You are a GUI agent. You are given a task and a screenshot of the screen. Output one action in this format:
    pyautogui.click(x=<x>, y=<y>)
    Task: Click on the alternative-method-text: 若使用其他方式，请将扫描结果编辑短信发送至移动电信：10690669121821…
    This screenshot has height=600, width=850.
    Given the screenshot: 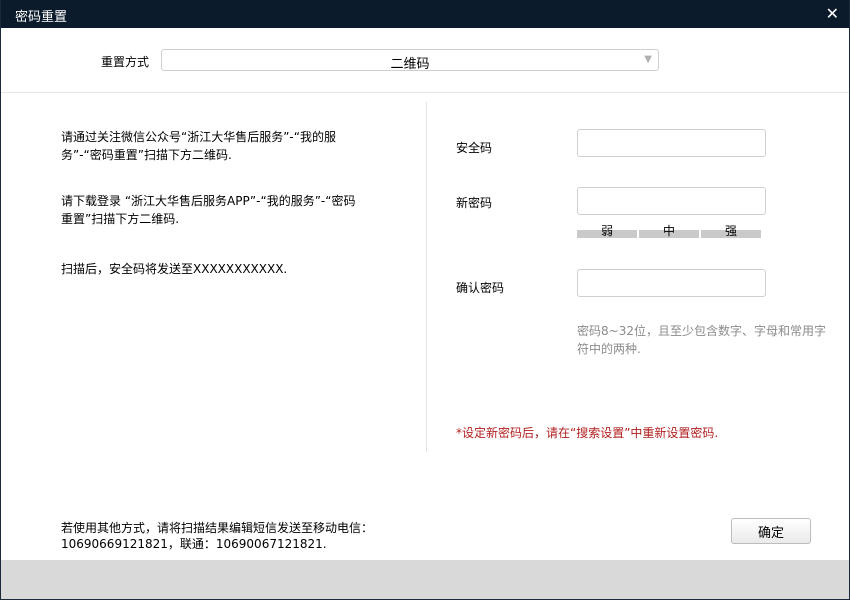 What is the action you would take?
    pyautogui.click(x=217, y=536)
    